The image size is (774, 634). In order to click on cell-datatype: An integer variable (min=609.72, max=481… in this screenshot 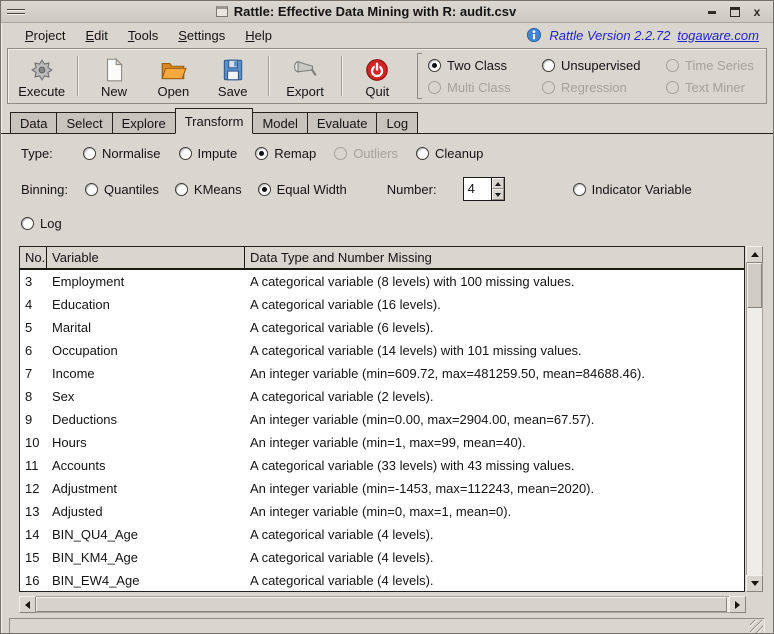, I will do `click(447, 373)`.